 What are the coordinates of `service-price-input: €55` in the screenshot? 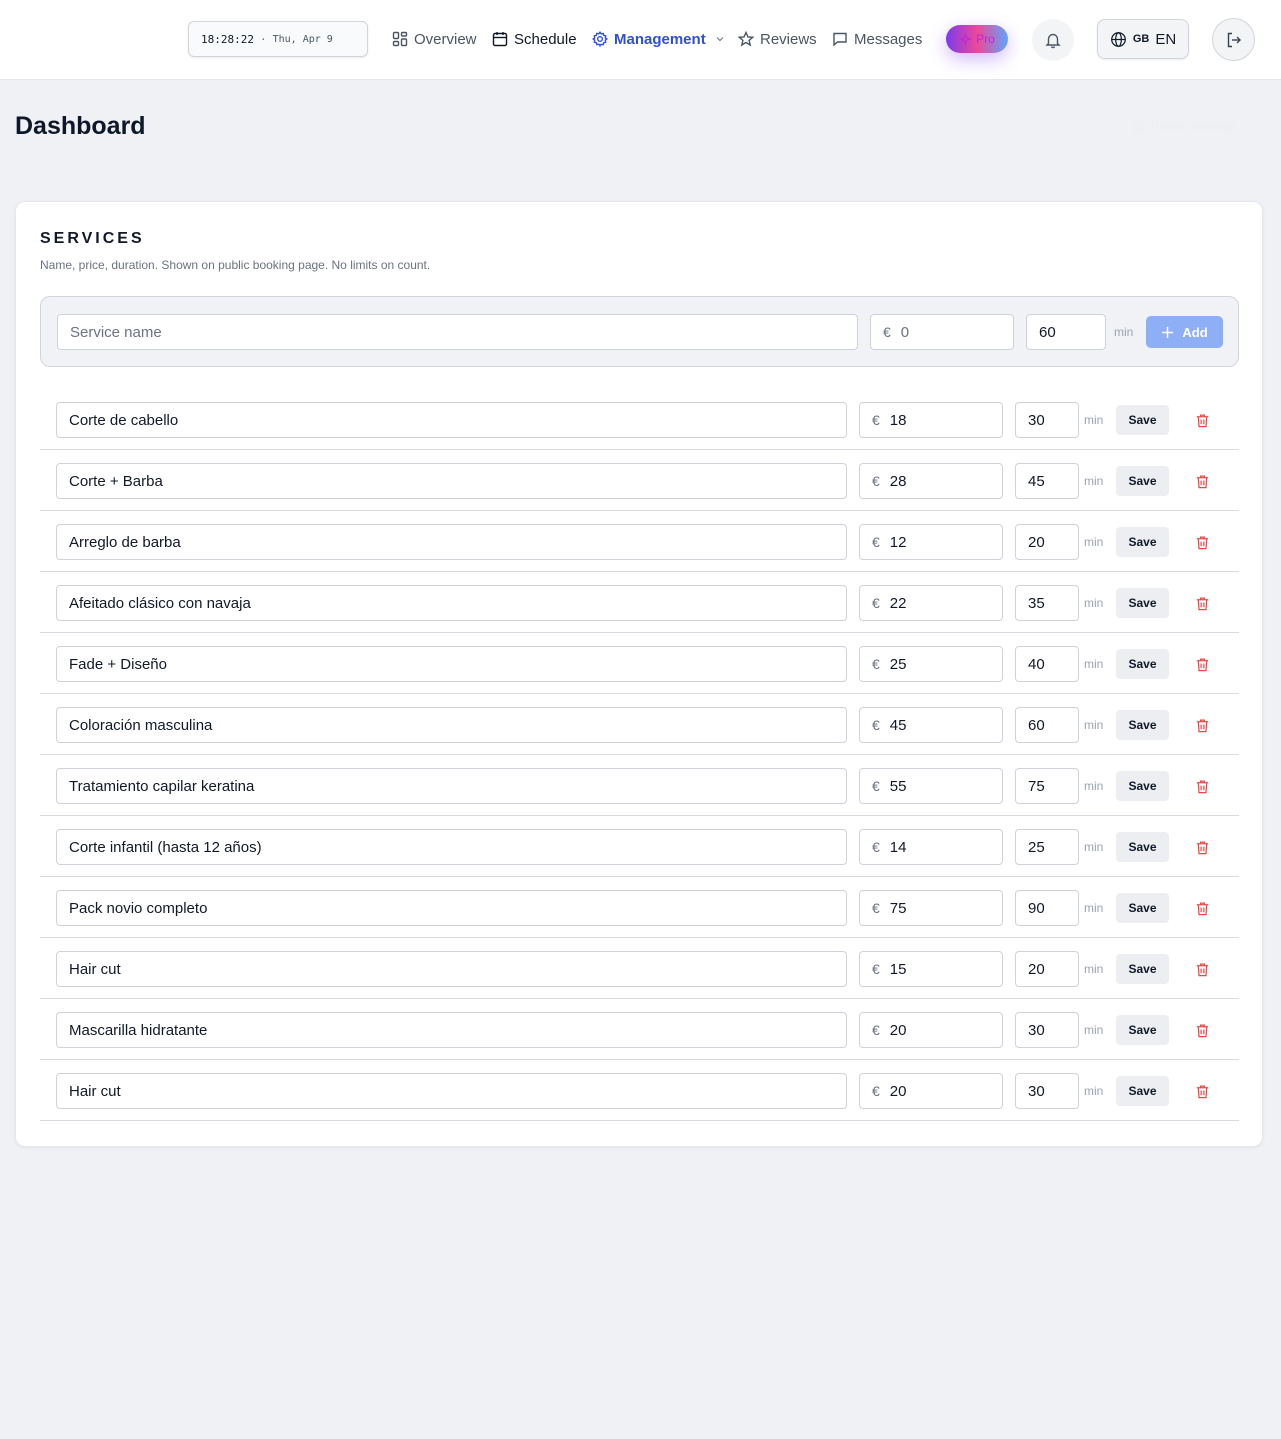 It's located at (931, 786).